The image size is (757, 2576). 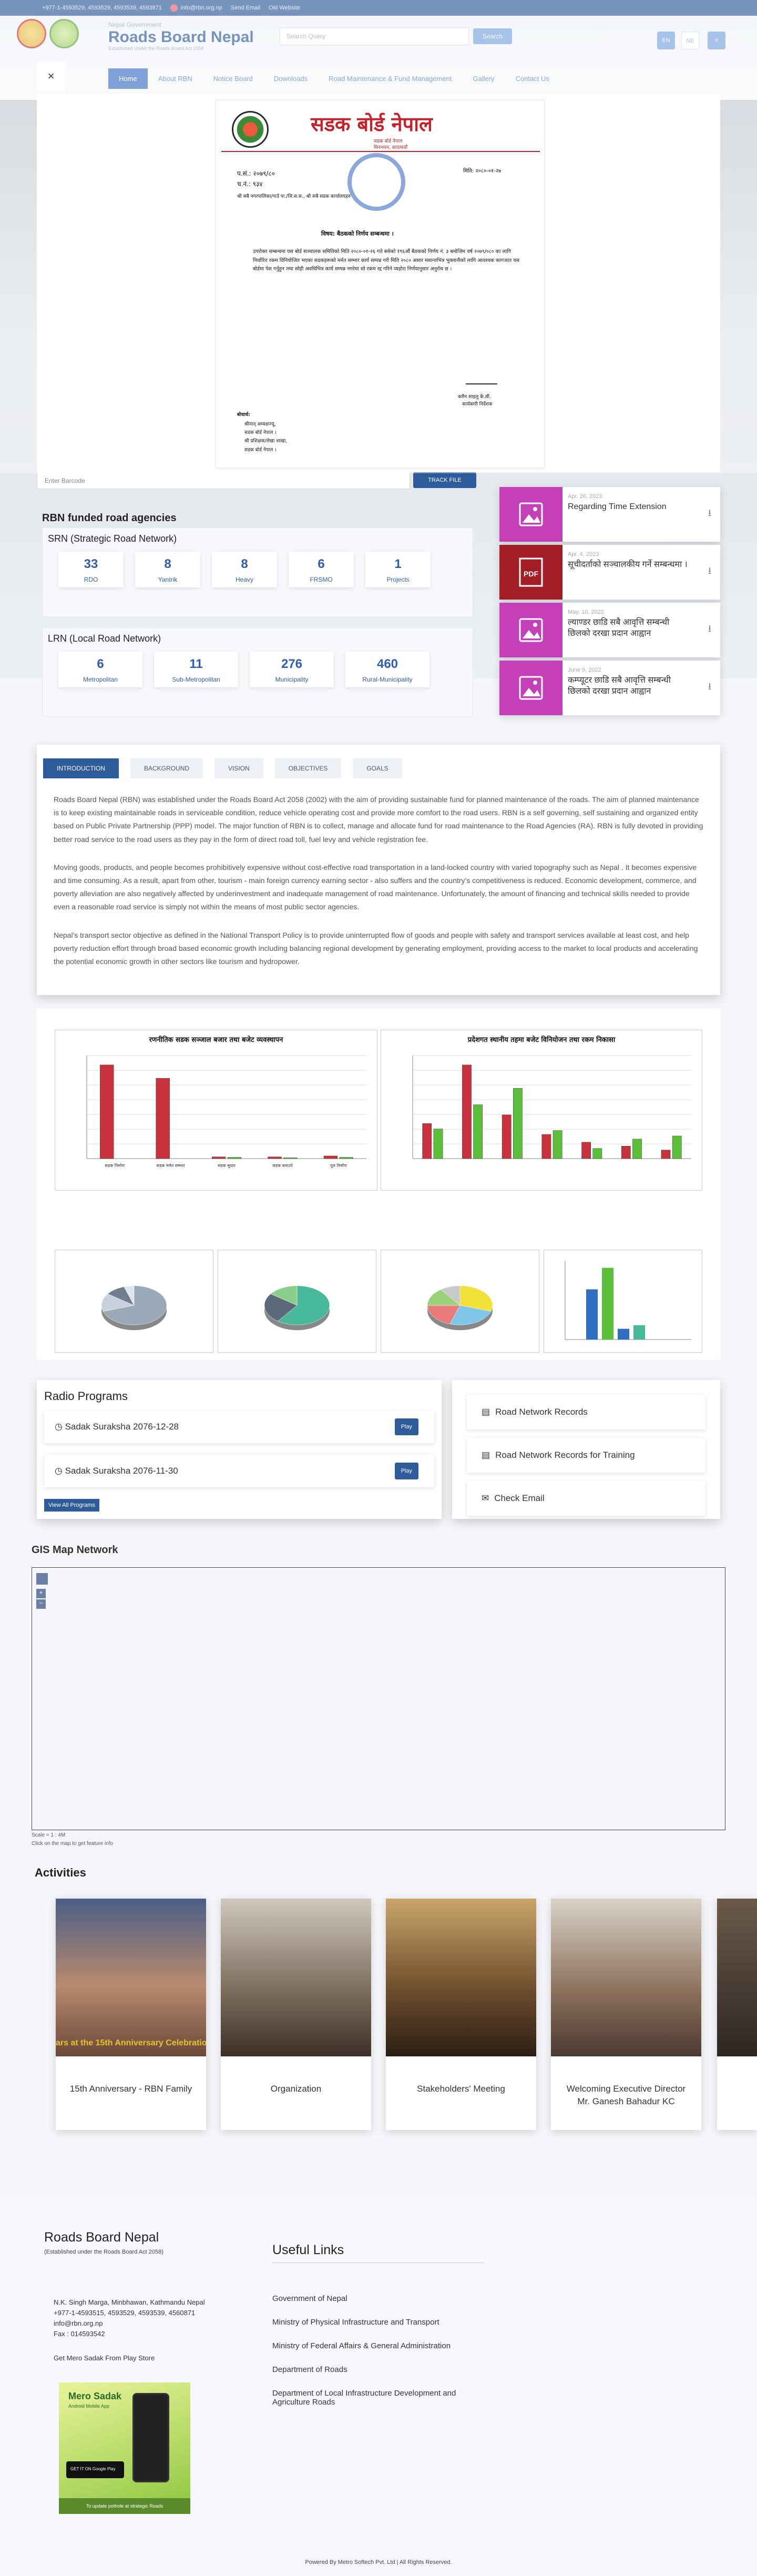 I want to click on tab-goals: GOALS, so click(x=377, y=768).